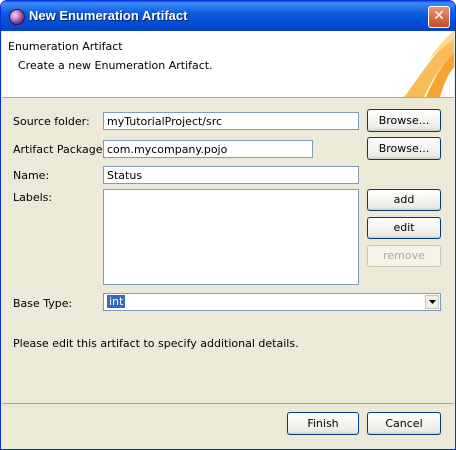 Image resolution: width=456 pixels, height=450 pixels. I want to click on title-bar: New Enumeration Artifact ✕, so click(228, 16).